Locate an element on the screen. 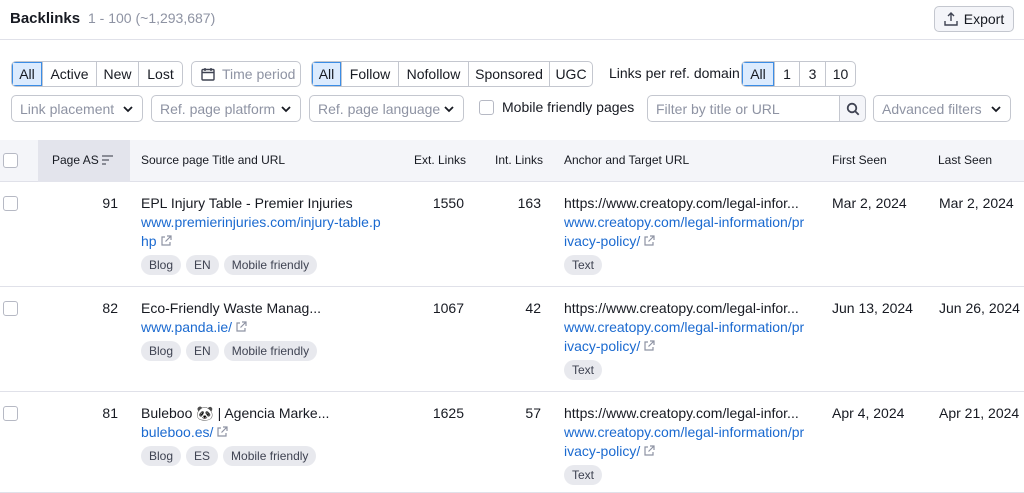  ref-page-platform-dropdown: Ref. page platform is located at coordinates (226, 108).